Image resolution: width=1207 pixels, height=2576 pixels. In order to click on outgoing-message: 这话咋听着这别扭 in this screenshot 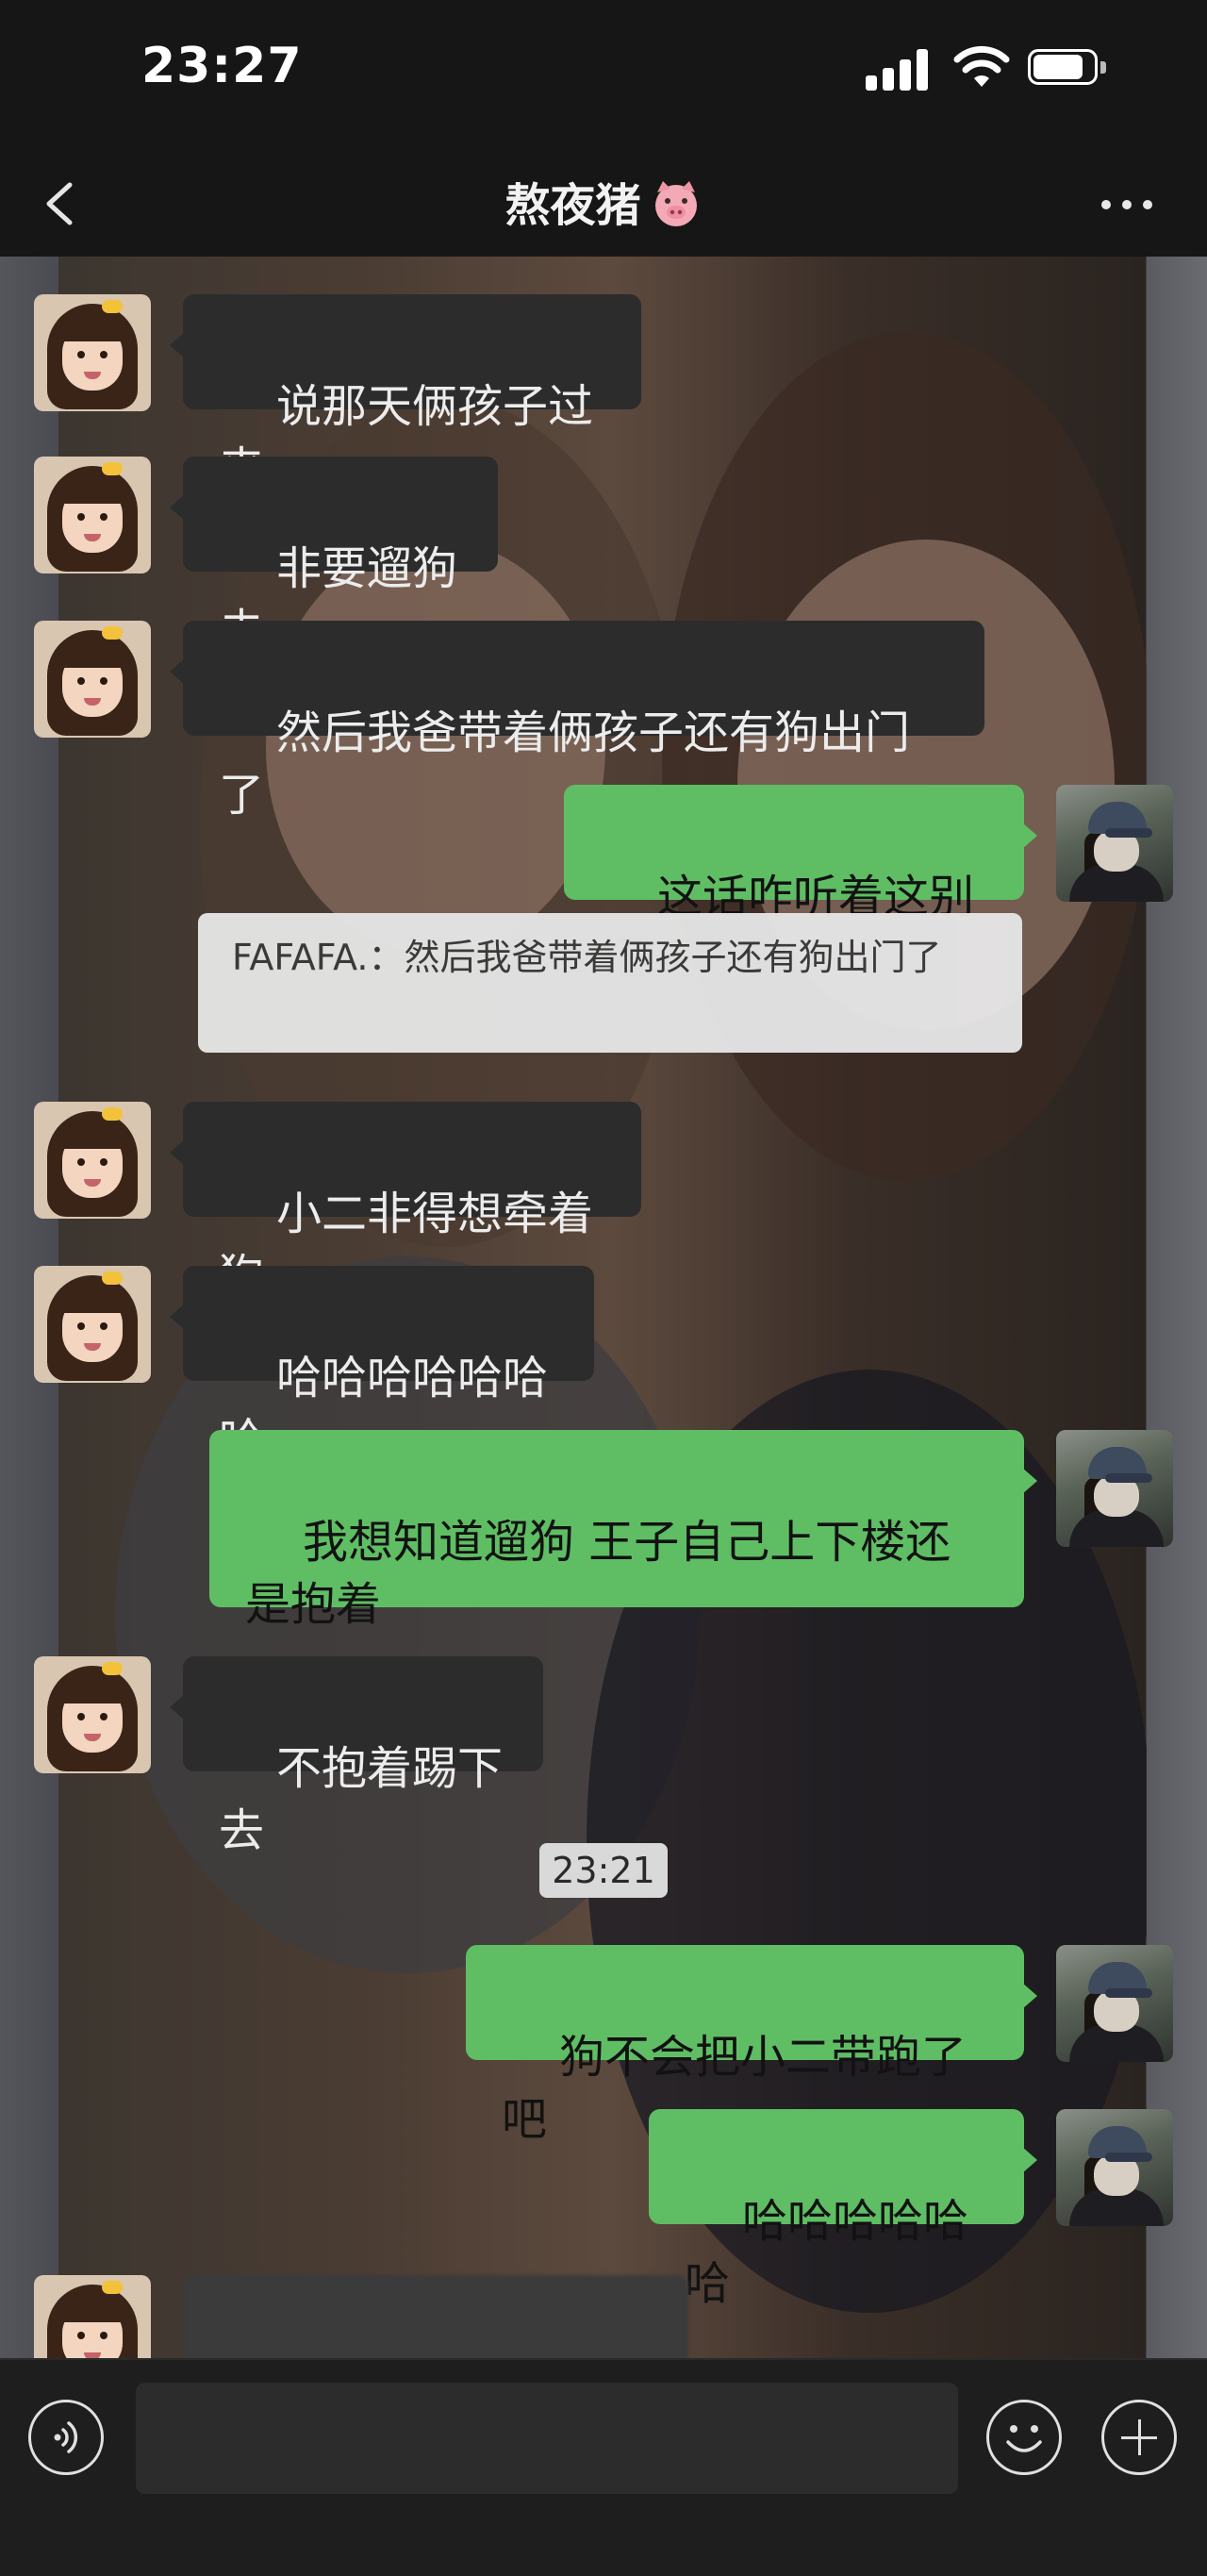, I will do `click(800, 885)`.